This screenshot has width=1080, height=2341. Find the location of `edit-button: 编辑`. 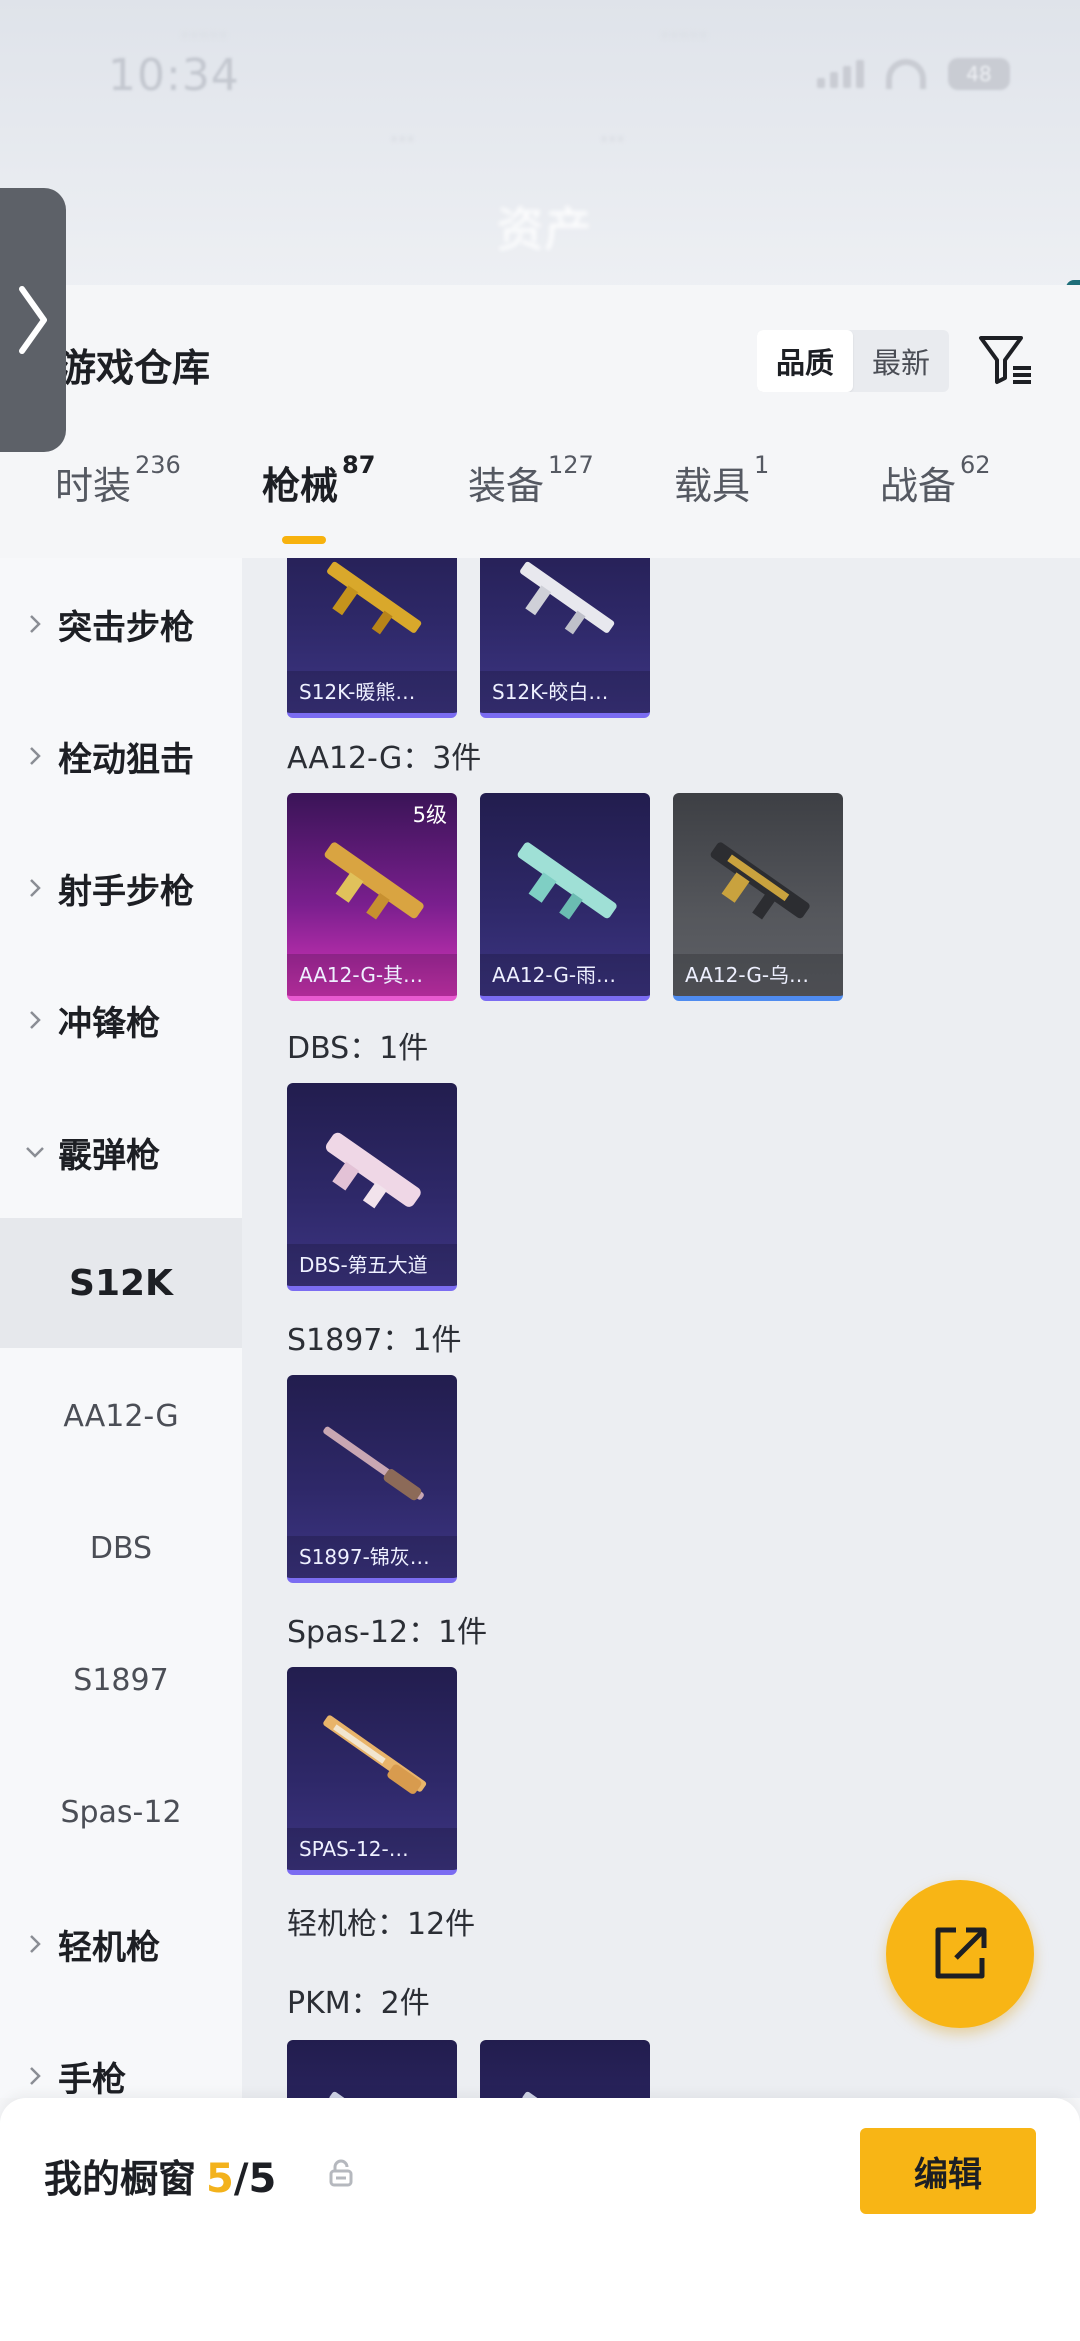

edit-button: 编辑 is located at coordinates (948, 2171).